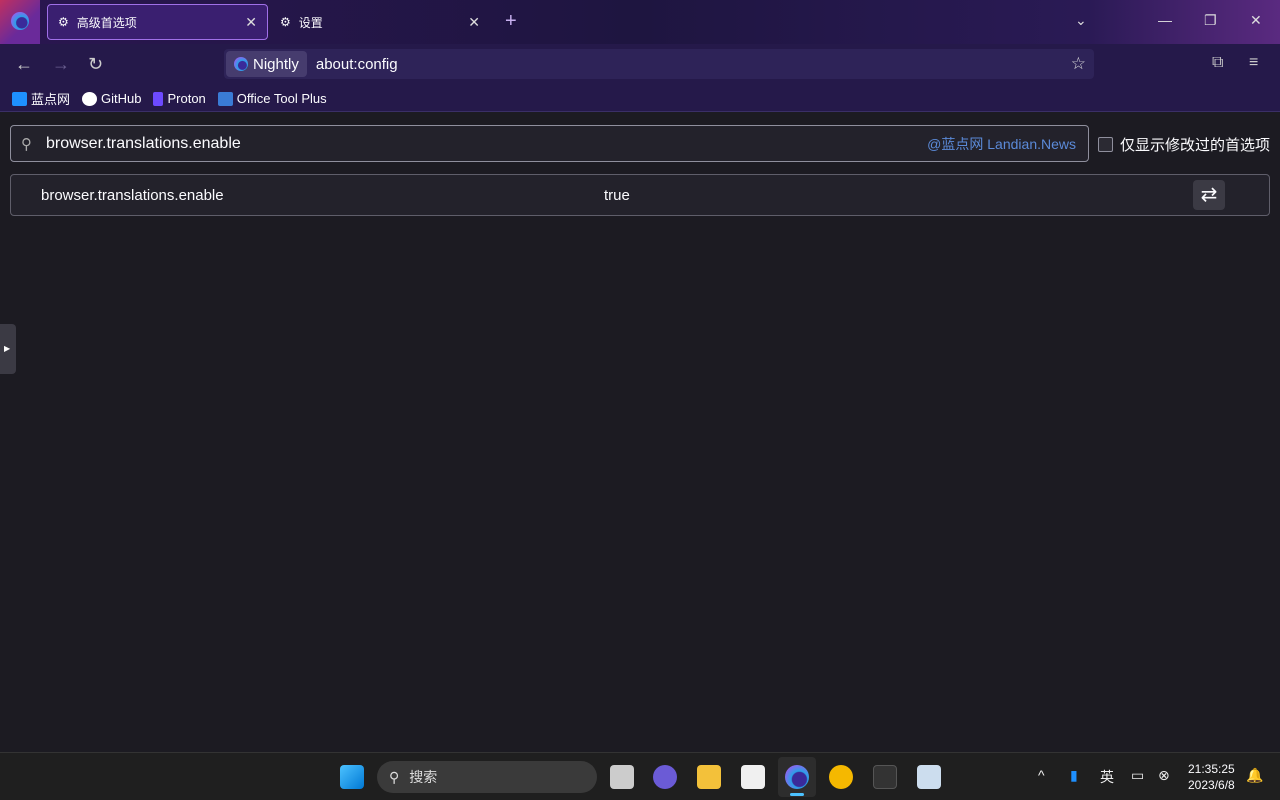  I want to click on show-hidden-icons: ^, so click(1041, 775).